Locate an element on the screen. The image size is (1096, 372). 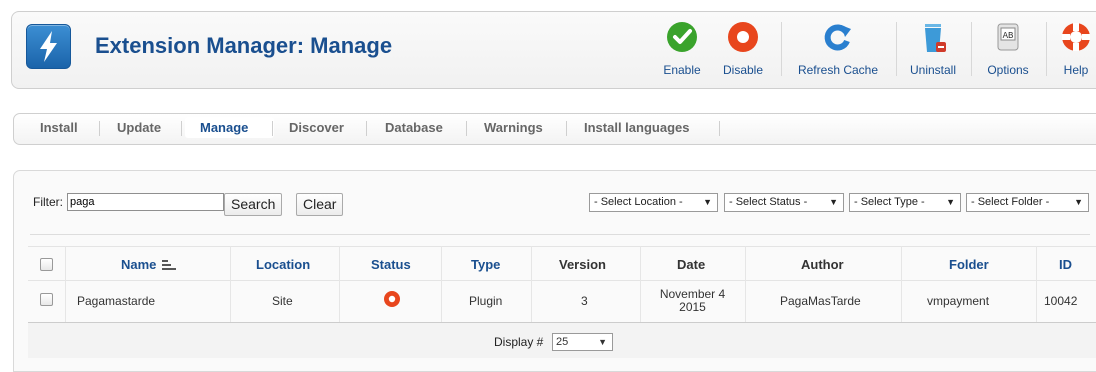
column-header-name-label: Name is located at coordinates (139, 264).